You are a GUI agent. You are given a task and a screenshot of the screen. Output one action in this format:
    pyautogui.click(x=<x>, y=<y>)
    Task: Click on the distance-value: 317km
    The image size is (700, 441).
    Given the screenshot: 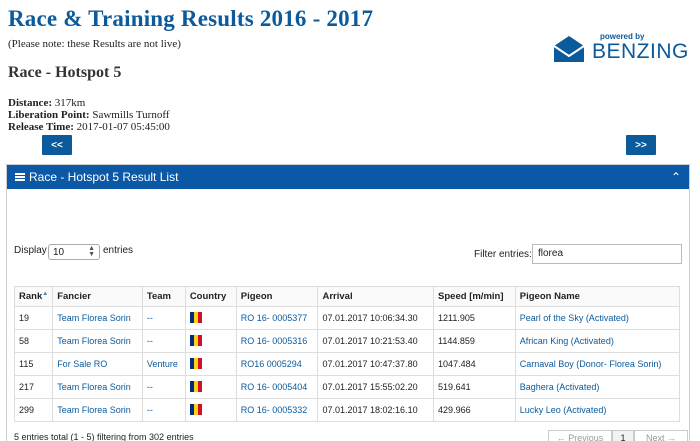 What is the action you would take?
    pyautogui.click(x=70, y=103)
    